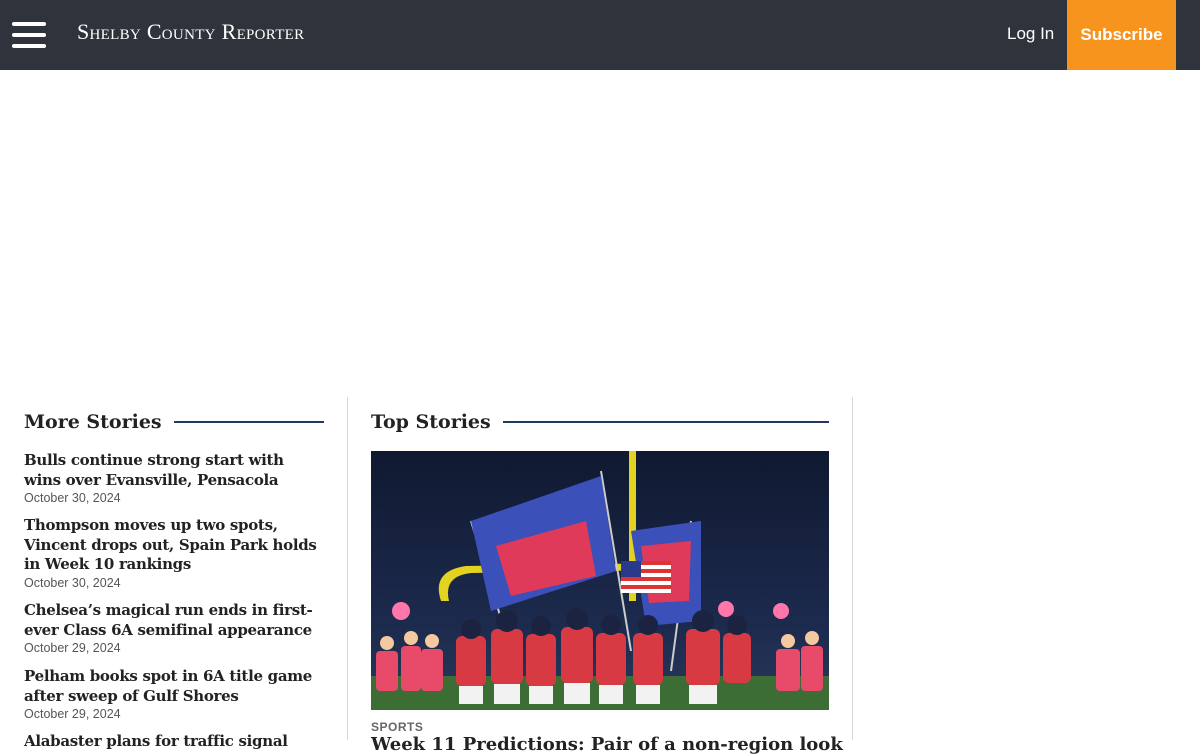 This screenshot has height=755, width=1200. I want to click on login-link: Log In, so click(1030, 34).